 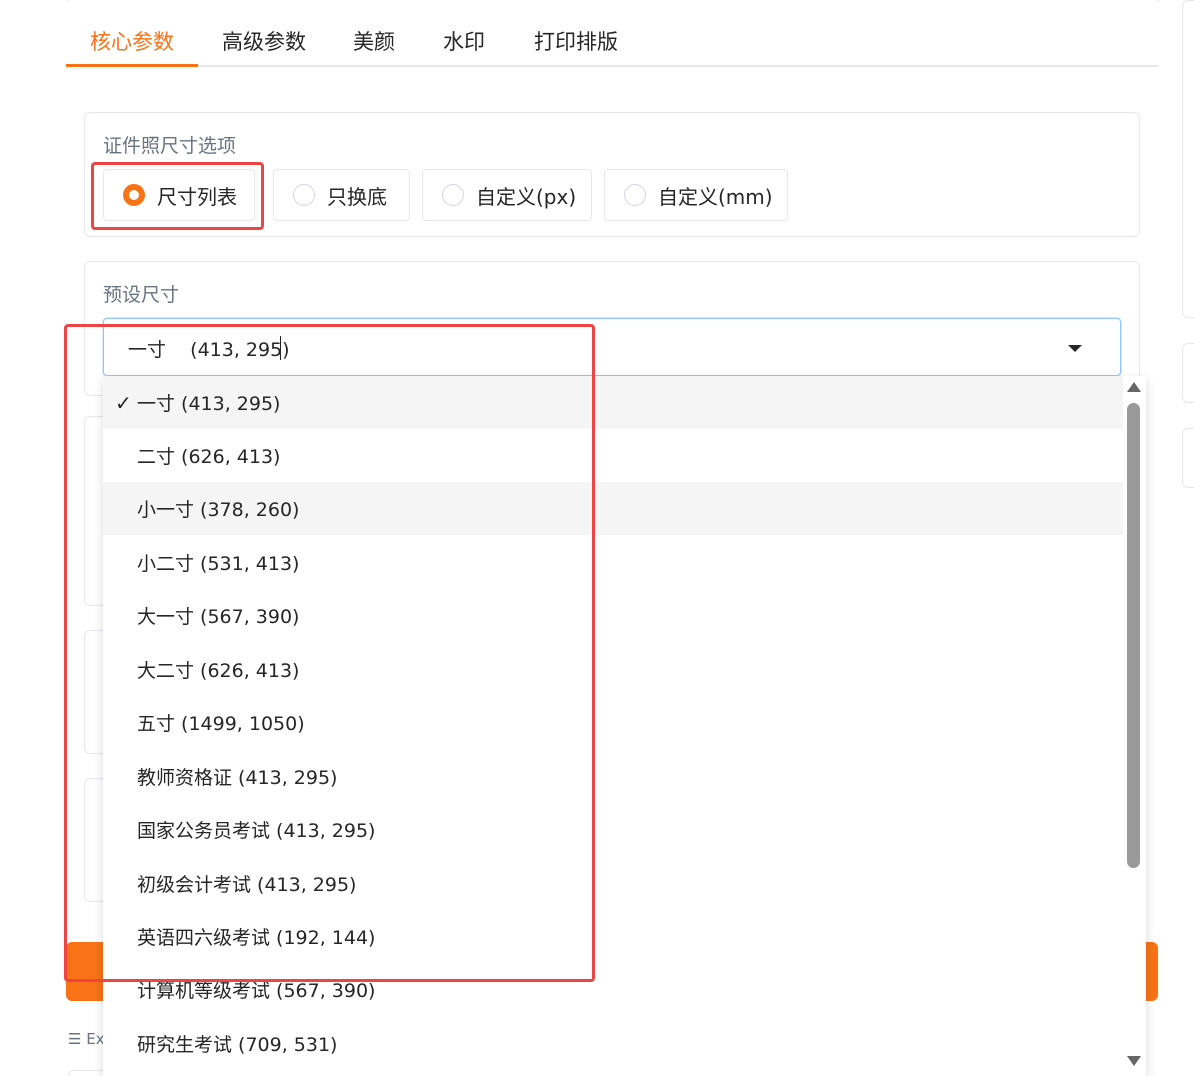 I want to click on dropdown-option: 国家公务员考试 (413, 295), so click(x=613, y=829).